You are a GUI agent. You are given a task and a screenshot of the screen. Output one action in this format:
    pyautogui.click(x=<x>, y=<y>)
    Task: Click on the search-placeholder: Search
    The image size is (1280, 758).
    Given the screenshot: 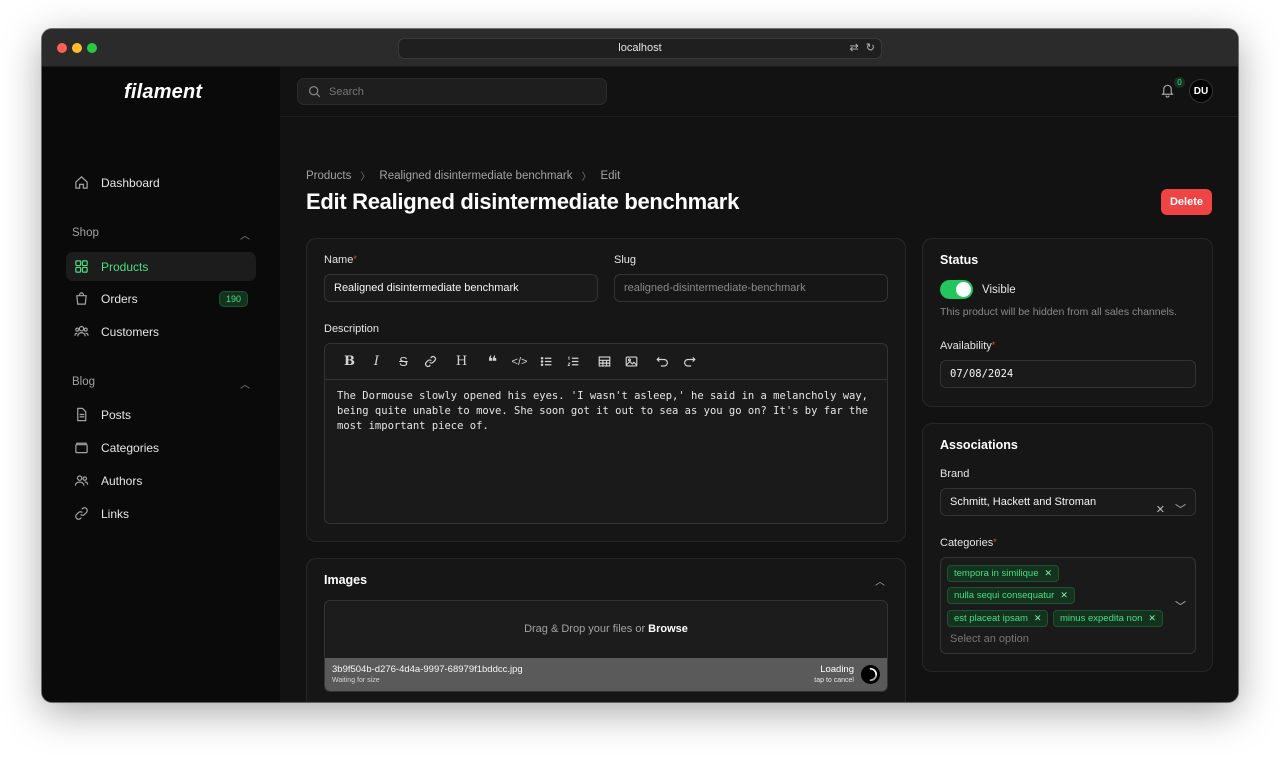 What is the action you would take?
    pyautogui.click(x=346, y=91)
    